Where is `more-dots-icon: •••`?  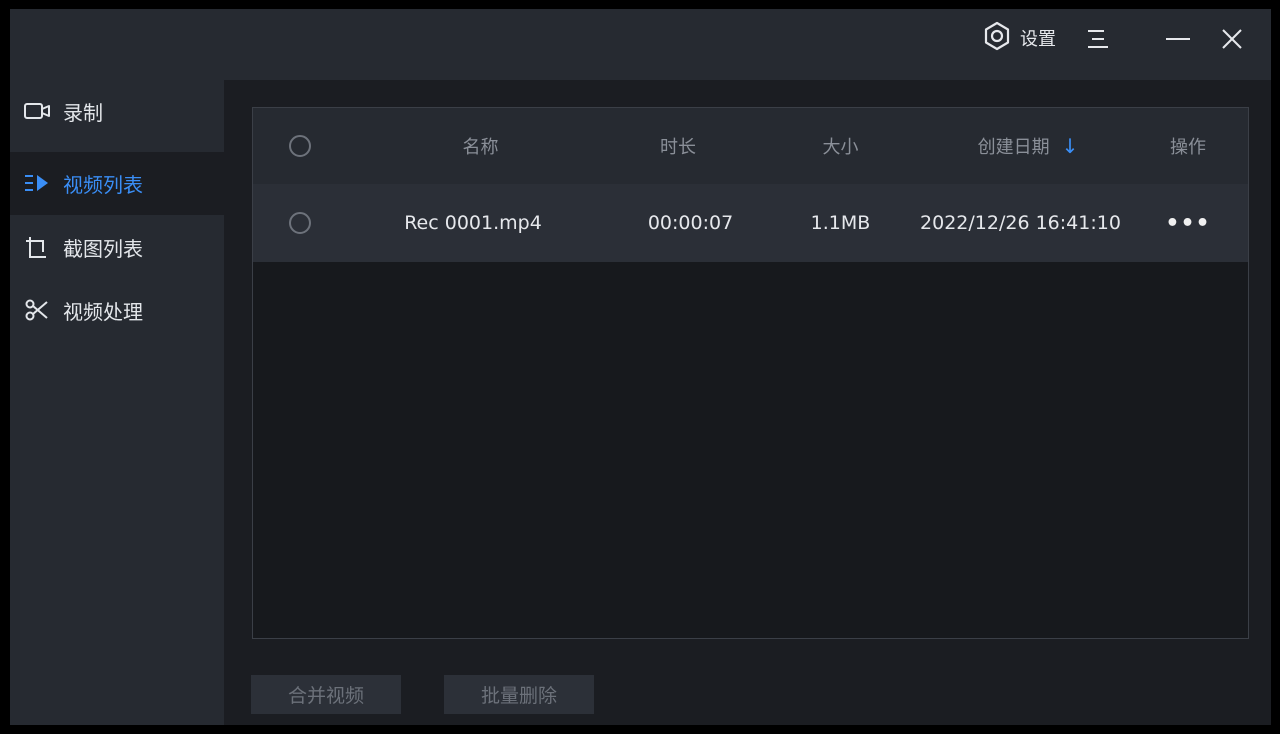
more-dots-icon: ••• is located at coordinates (1188, 223).